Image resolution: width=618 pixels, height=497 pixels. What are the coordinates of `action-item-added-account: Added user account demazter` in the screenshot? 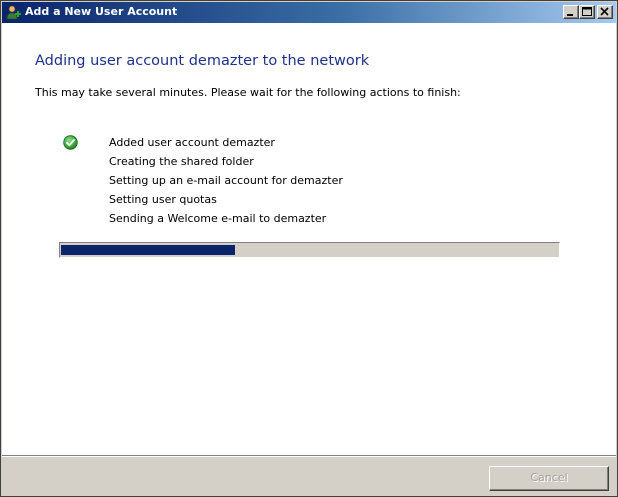 It's located at (192, 142).